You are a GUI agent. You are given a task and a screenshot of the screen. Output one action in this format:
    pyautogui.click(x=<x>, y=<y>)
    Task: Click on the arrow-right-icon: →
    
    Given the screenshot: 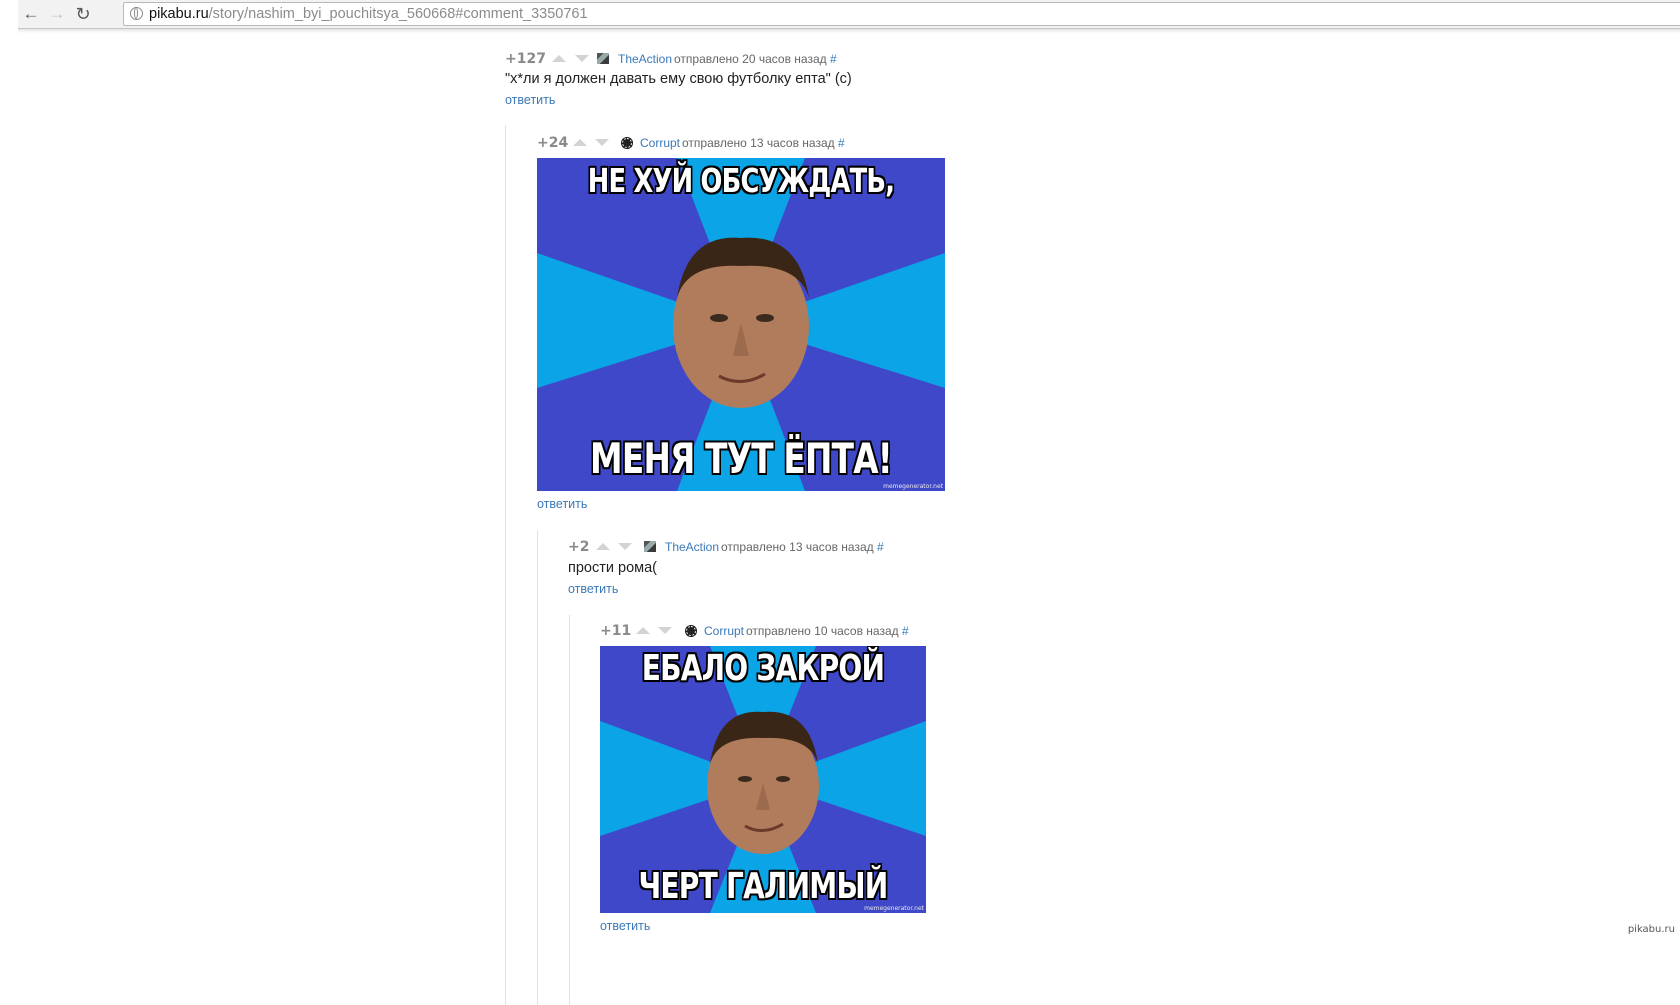 What is the action you would take?
    pyautogui.click(x=57, y=14)
    